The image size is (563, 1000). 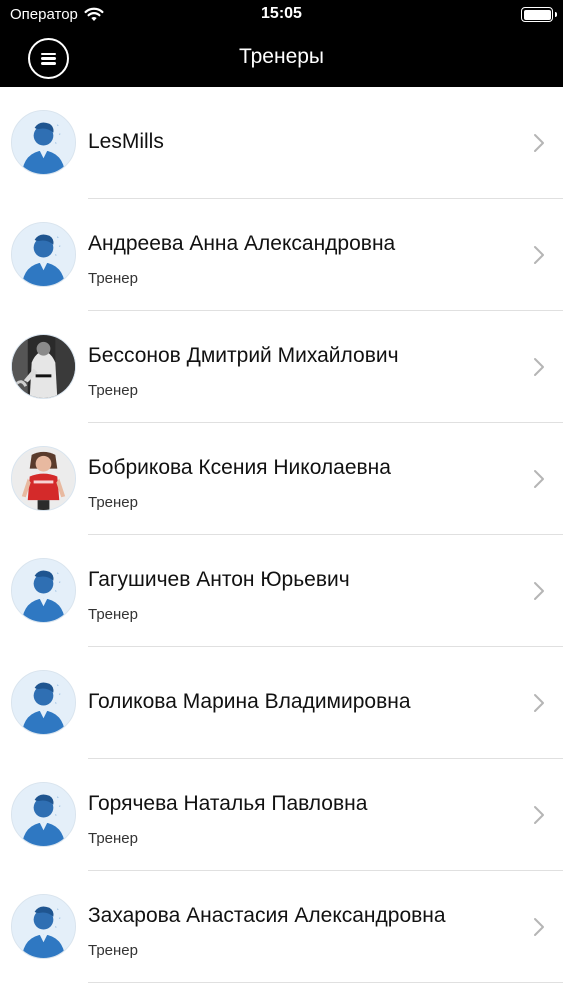 What do you see at coordinates (228, 803) in the screenshot?
I see `trainer-name: Горячева Наталья Павловна` at bounding box center [228, 803].